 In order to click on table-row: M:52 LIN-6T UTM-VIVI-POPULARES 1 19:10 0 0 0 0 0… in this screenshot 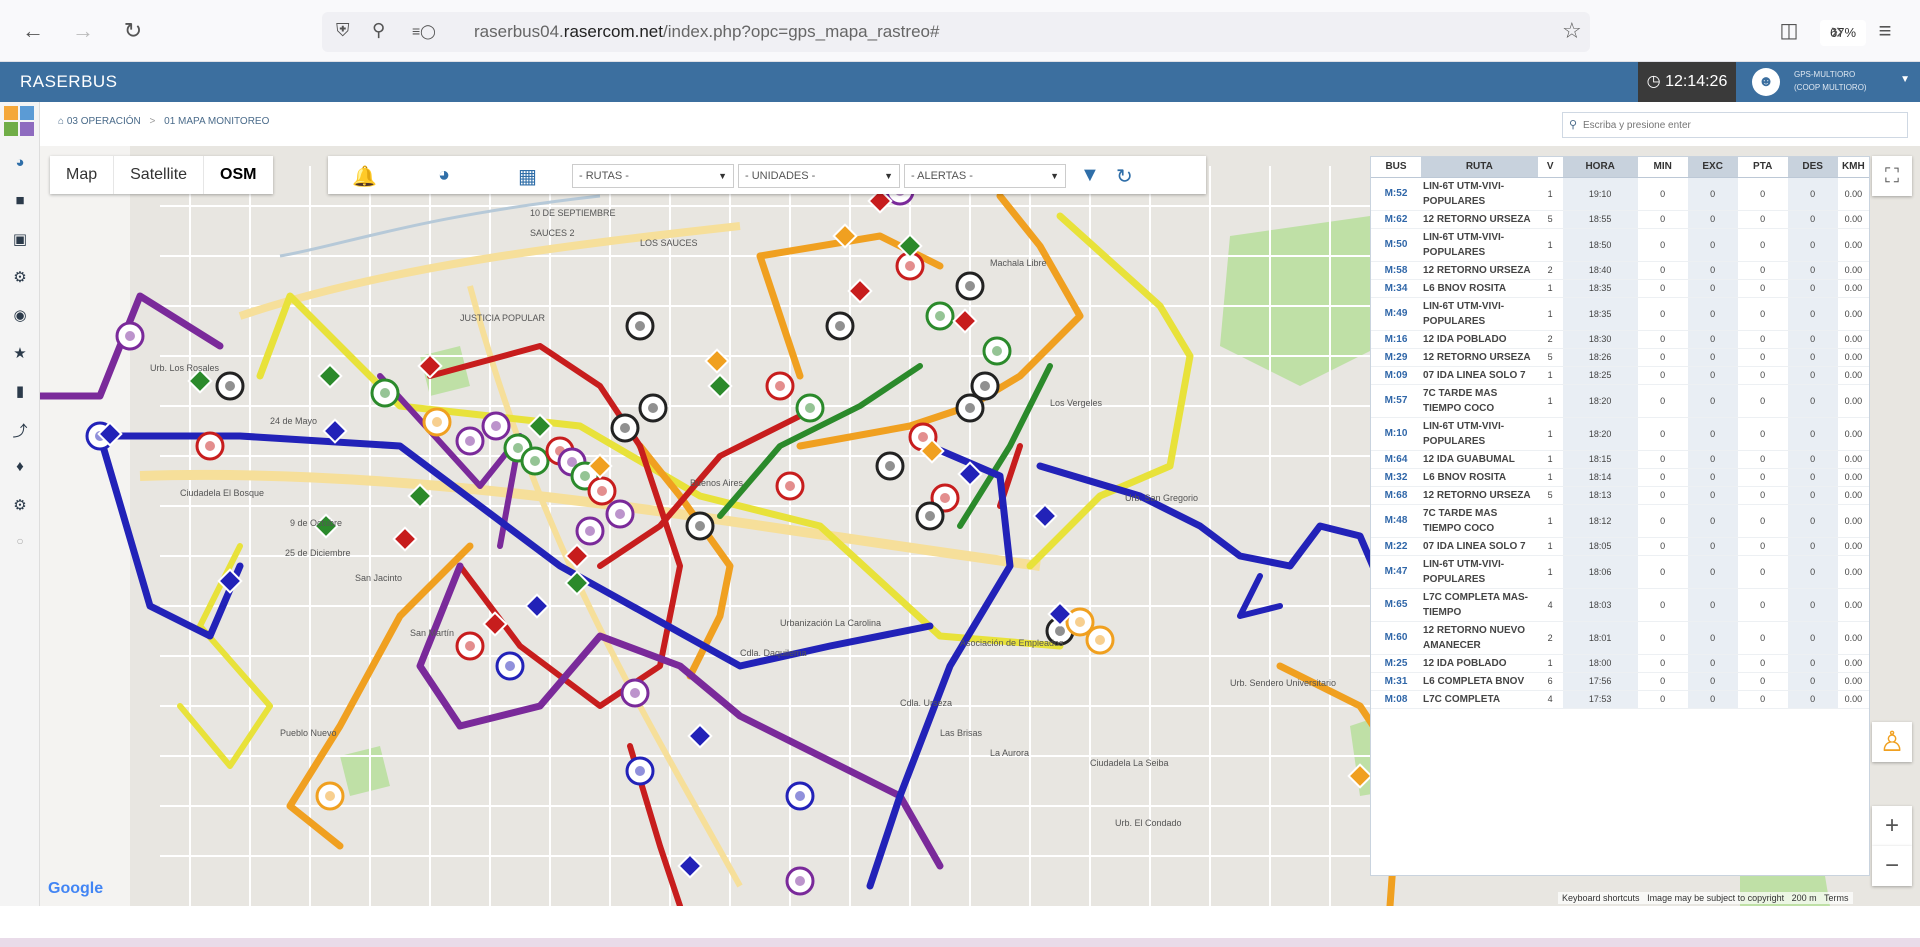, I will do `click(1620, 194)`.